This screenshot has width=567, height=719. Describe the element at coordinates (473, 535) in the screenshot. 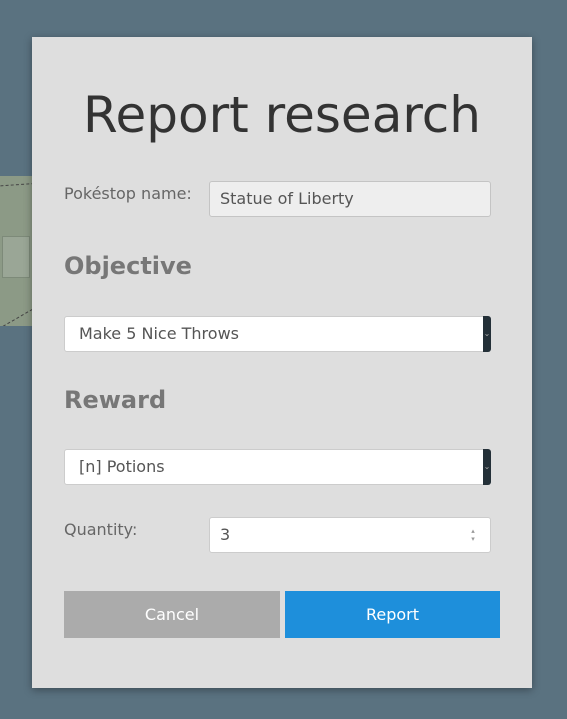

I see `spinner-arrows-icon: ▴ ▾` at that location.